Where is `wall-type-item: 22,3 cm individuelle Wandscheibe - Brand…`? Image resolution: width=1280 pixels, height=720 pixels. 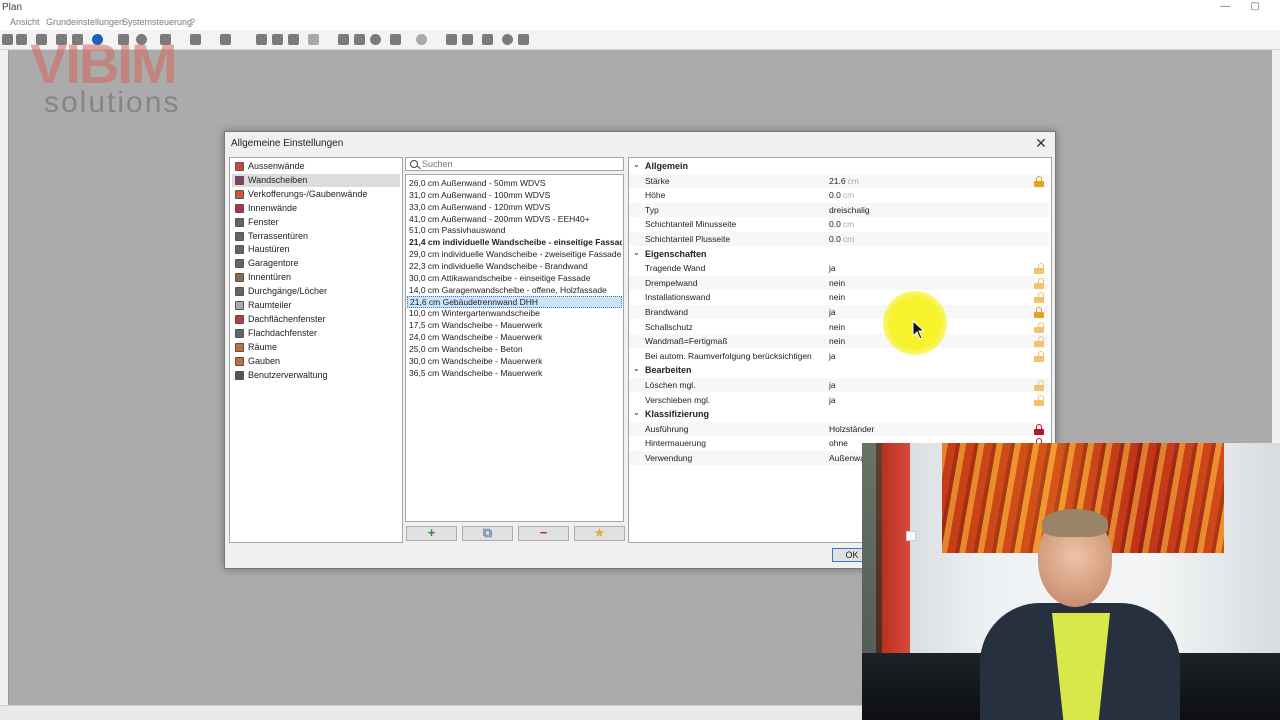 wall-type-item: 22,3 cm individuelle Wandscheibe - Brand… is located at coordinates (514, 266).